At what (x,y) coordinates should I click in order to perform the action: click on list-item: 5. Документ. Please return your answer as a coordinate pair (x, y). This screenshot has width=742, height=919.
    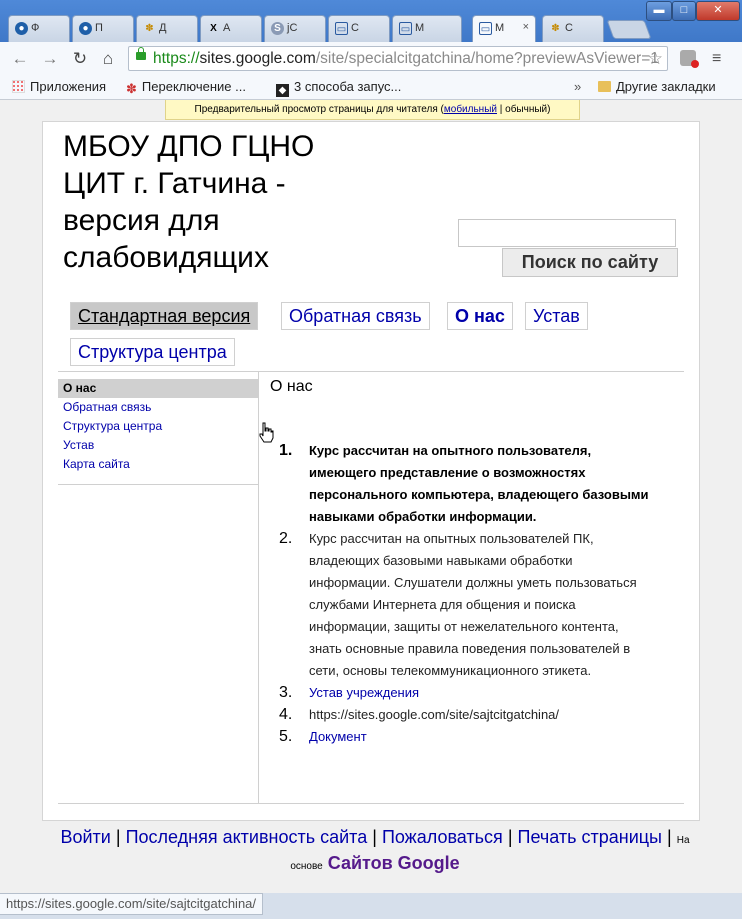
    Looking at the image, I should click on (323, 736).